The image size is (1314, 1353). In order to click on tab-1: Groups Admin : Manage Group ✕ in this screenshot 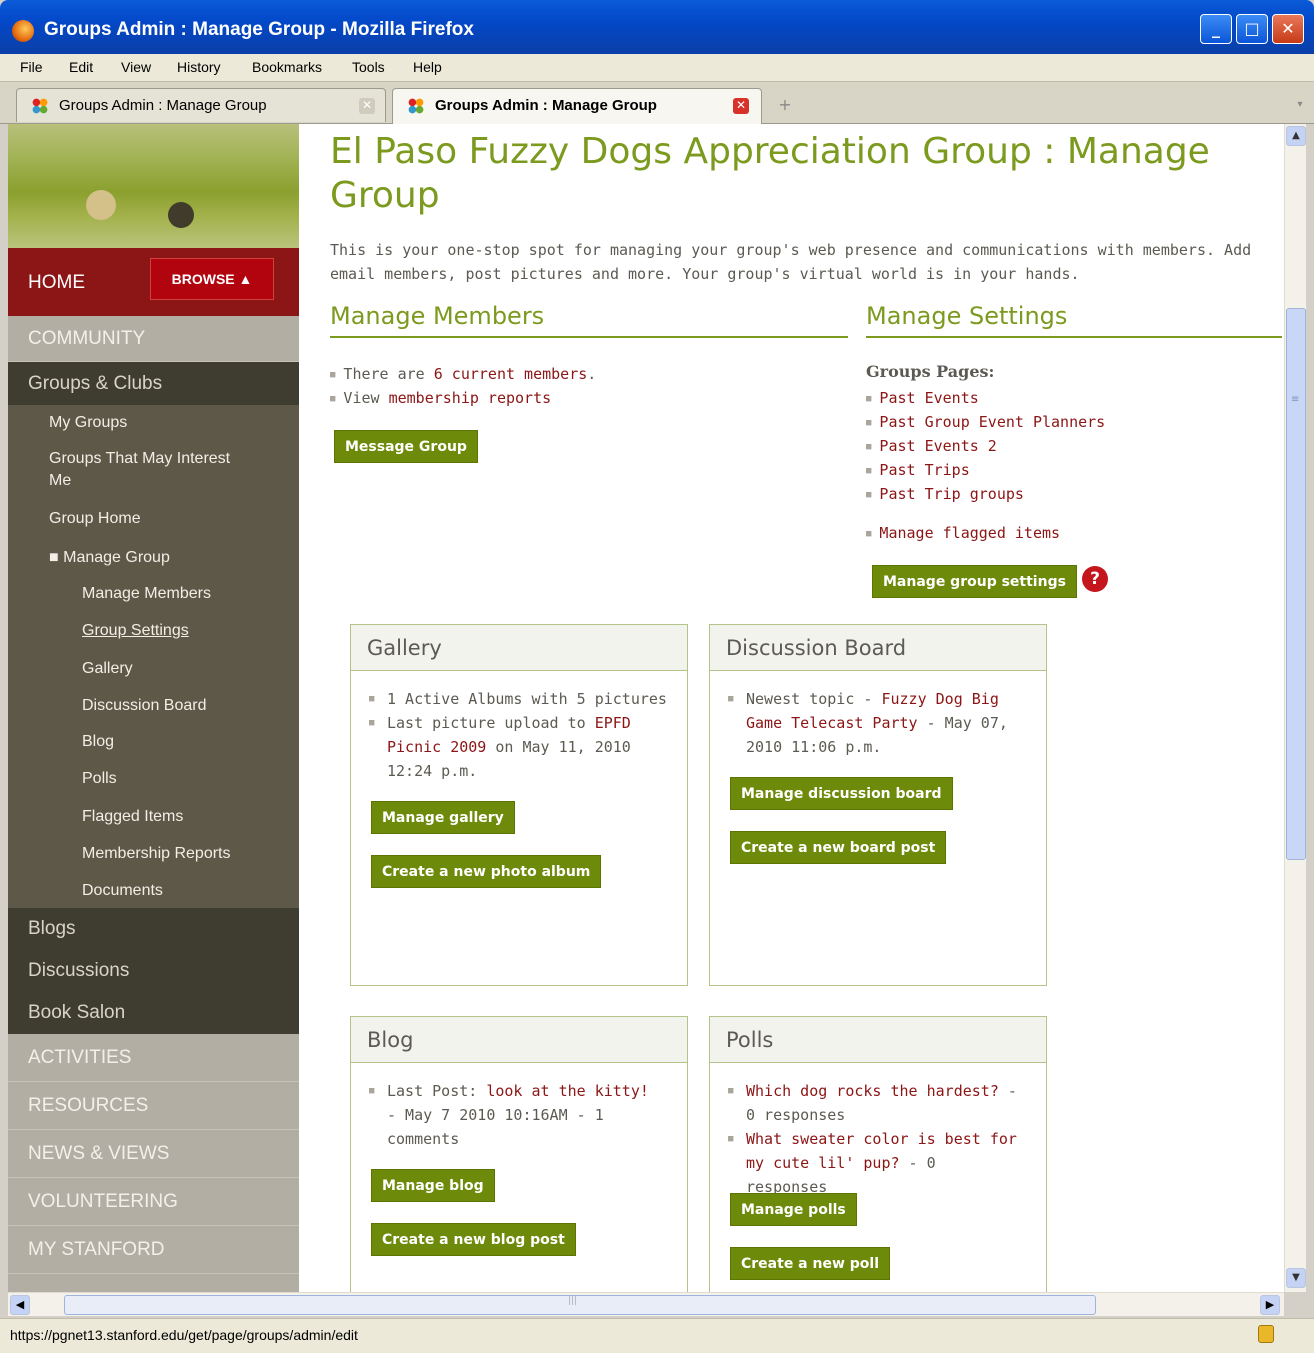, I will do `click(201, 105)`.